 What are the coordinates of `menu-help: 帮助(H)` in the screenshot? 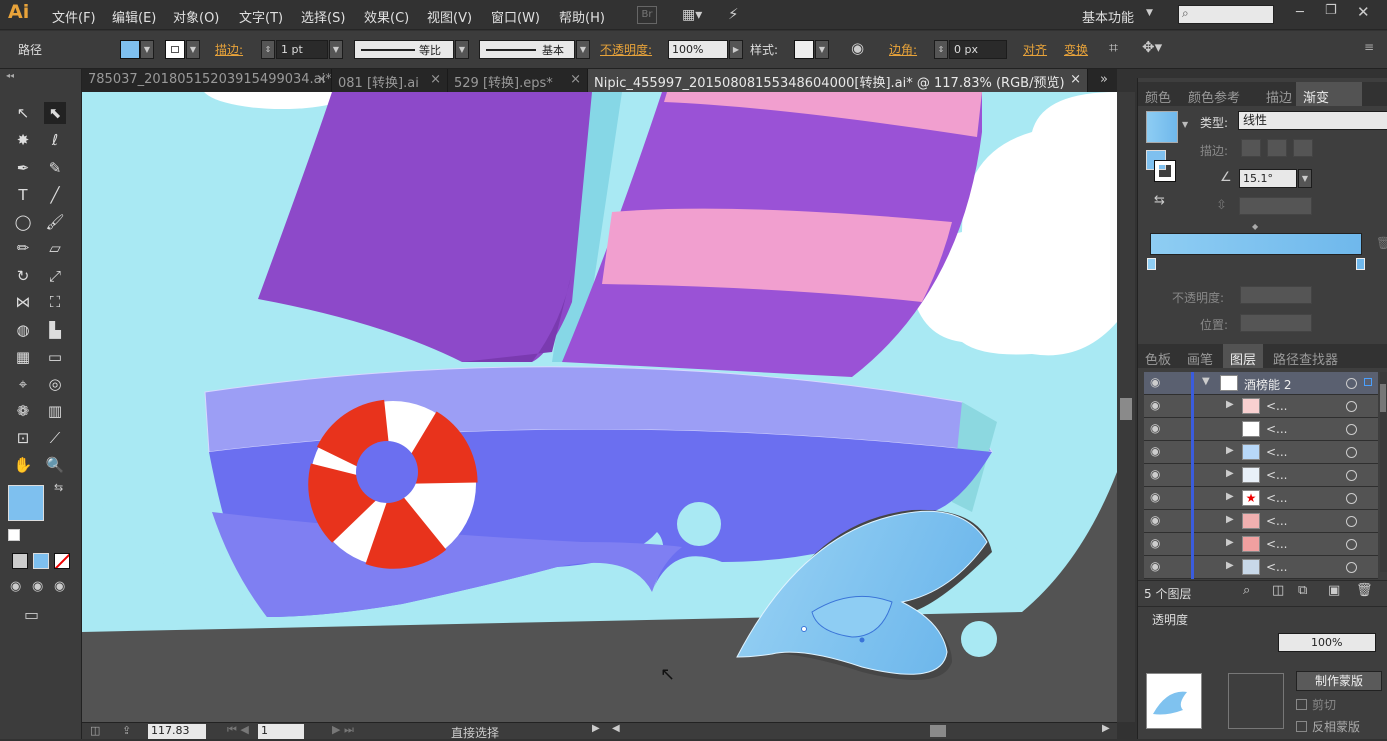 It's located at (582, 16).